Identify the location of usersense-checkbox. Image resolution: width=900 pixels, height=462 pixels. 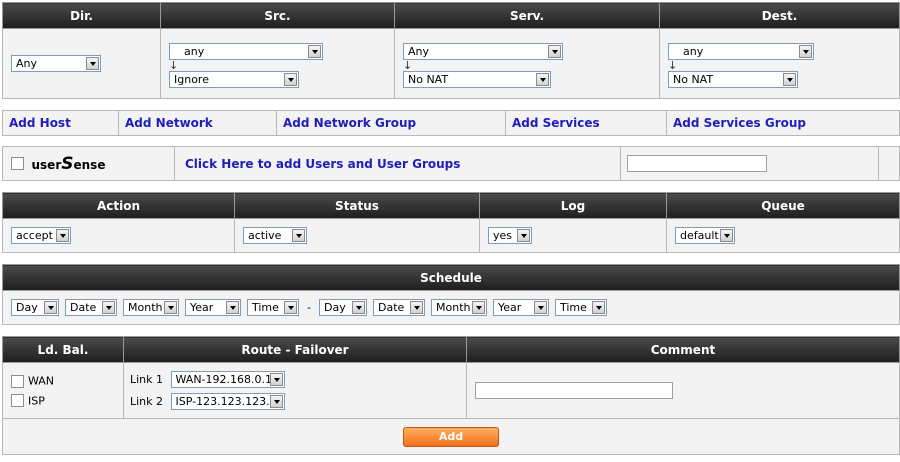
(17, 163).